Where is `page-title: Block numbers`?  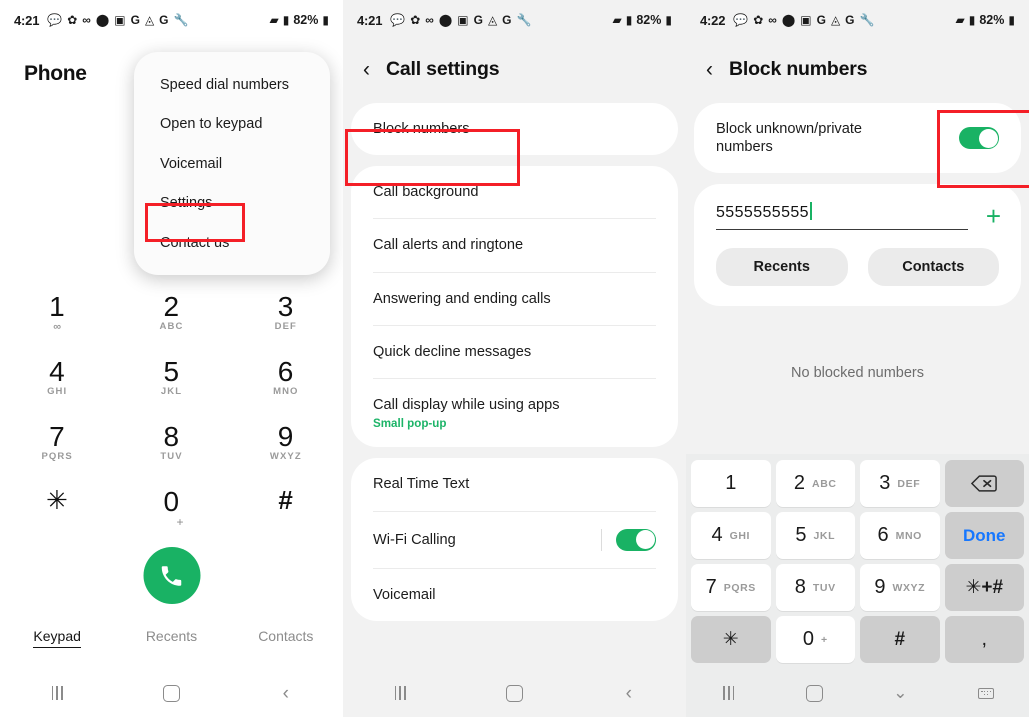 page-title: Block numbers is located at coordinates (798, 69).